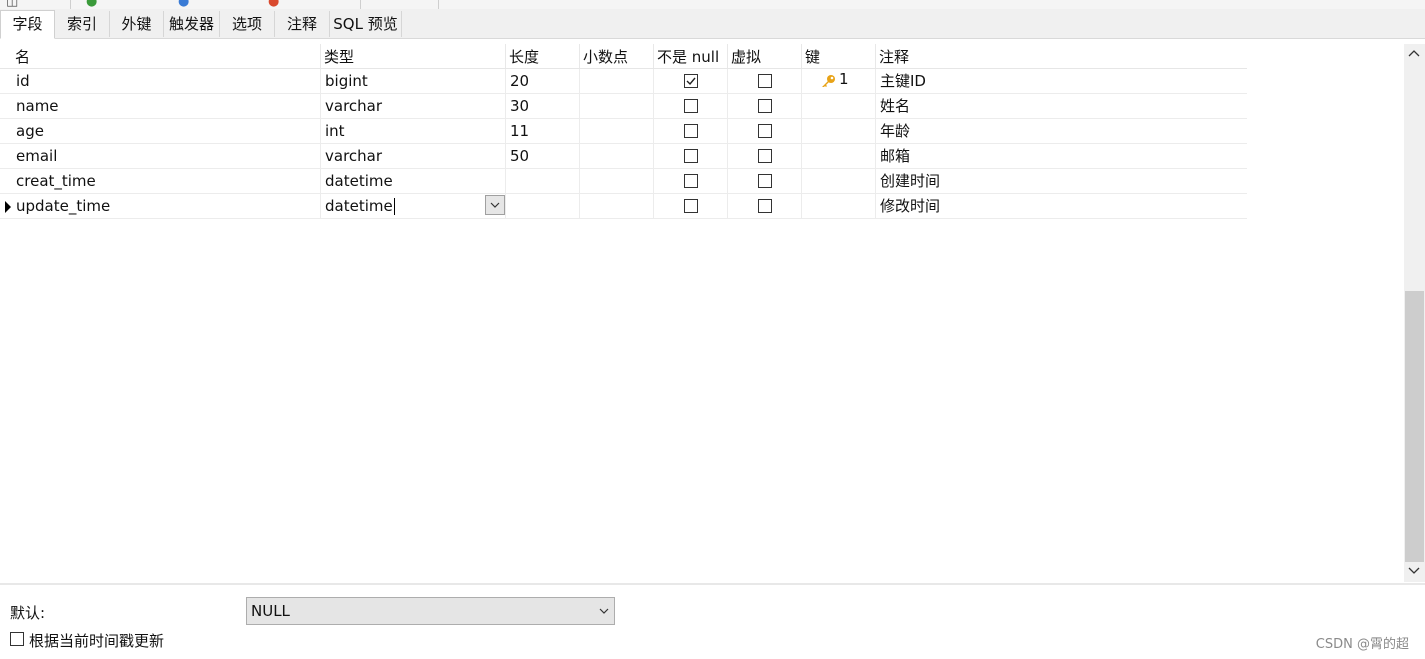 Image resolution: width=1425 pixels, height=659 pixels. What do you see at coordinates (1061, 156) in the screenshot?
I see `field-comment-cell: 邮箱` at bounding box center [1061, 156].